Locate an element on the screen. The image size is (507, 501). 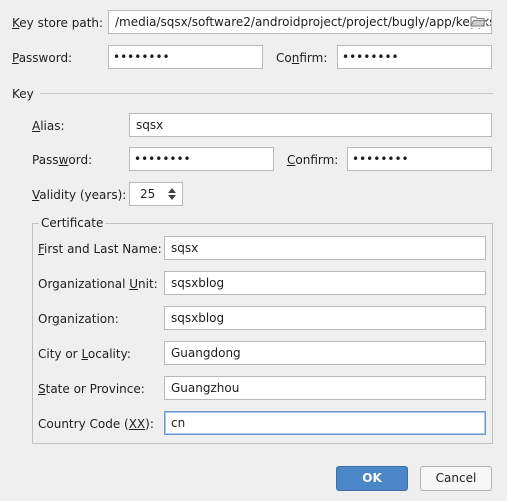
keystore-confirm-field: •••••••• is located at coordinates (414, 57).